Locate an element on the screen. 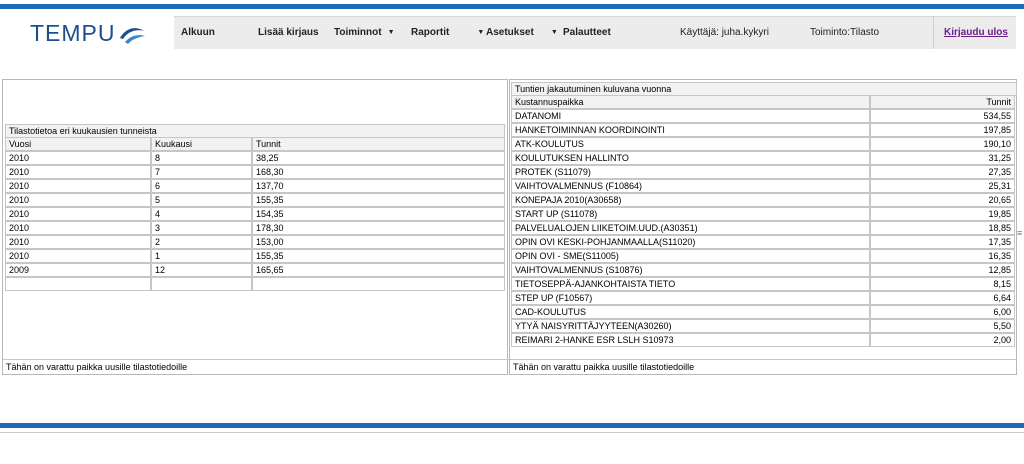 Image resolution: width=1024 pixels, height=464 pixels. nav-raportit: Raportit ▼ is located at coordinates (447, 33).